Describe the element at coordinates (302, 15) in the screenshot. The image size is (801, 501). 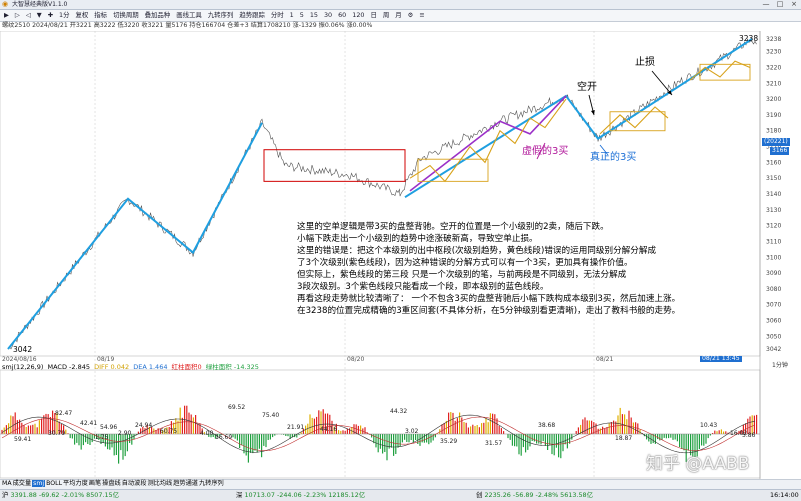
I see `toolbar-button: 5` at that location.